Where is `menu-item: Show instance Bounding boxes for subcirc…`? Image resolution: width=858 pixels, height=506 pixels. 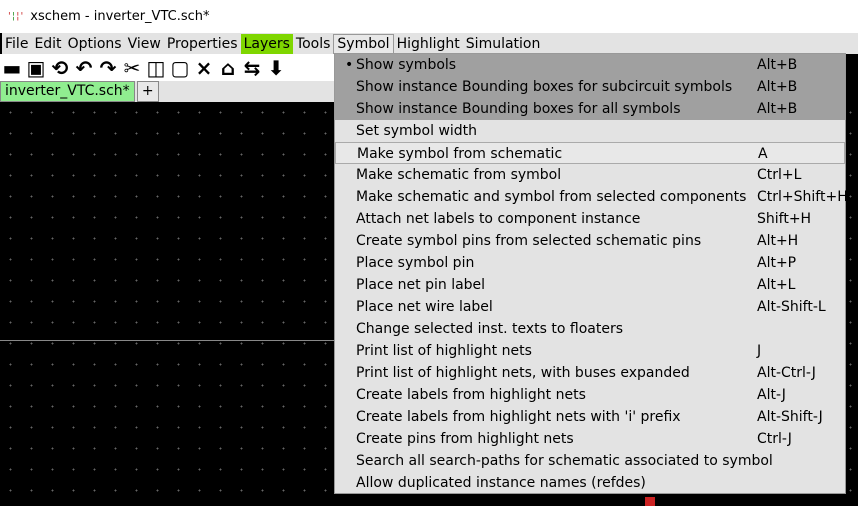
menu-item: Show instance Bounding boxes for subcirc… is located at coordinates (590, 87).